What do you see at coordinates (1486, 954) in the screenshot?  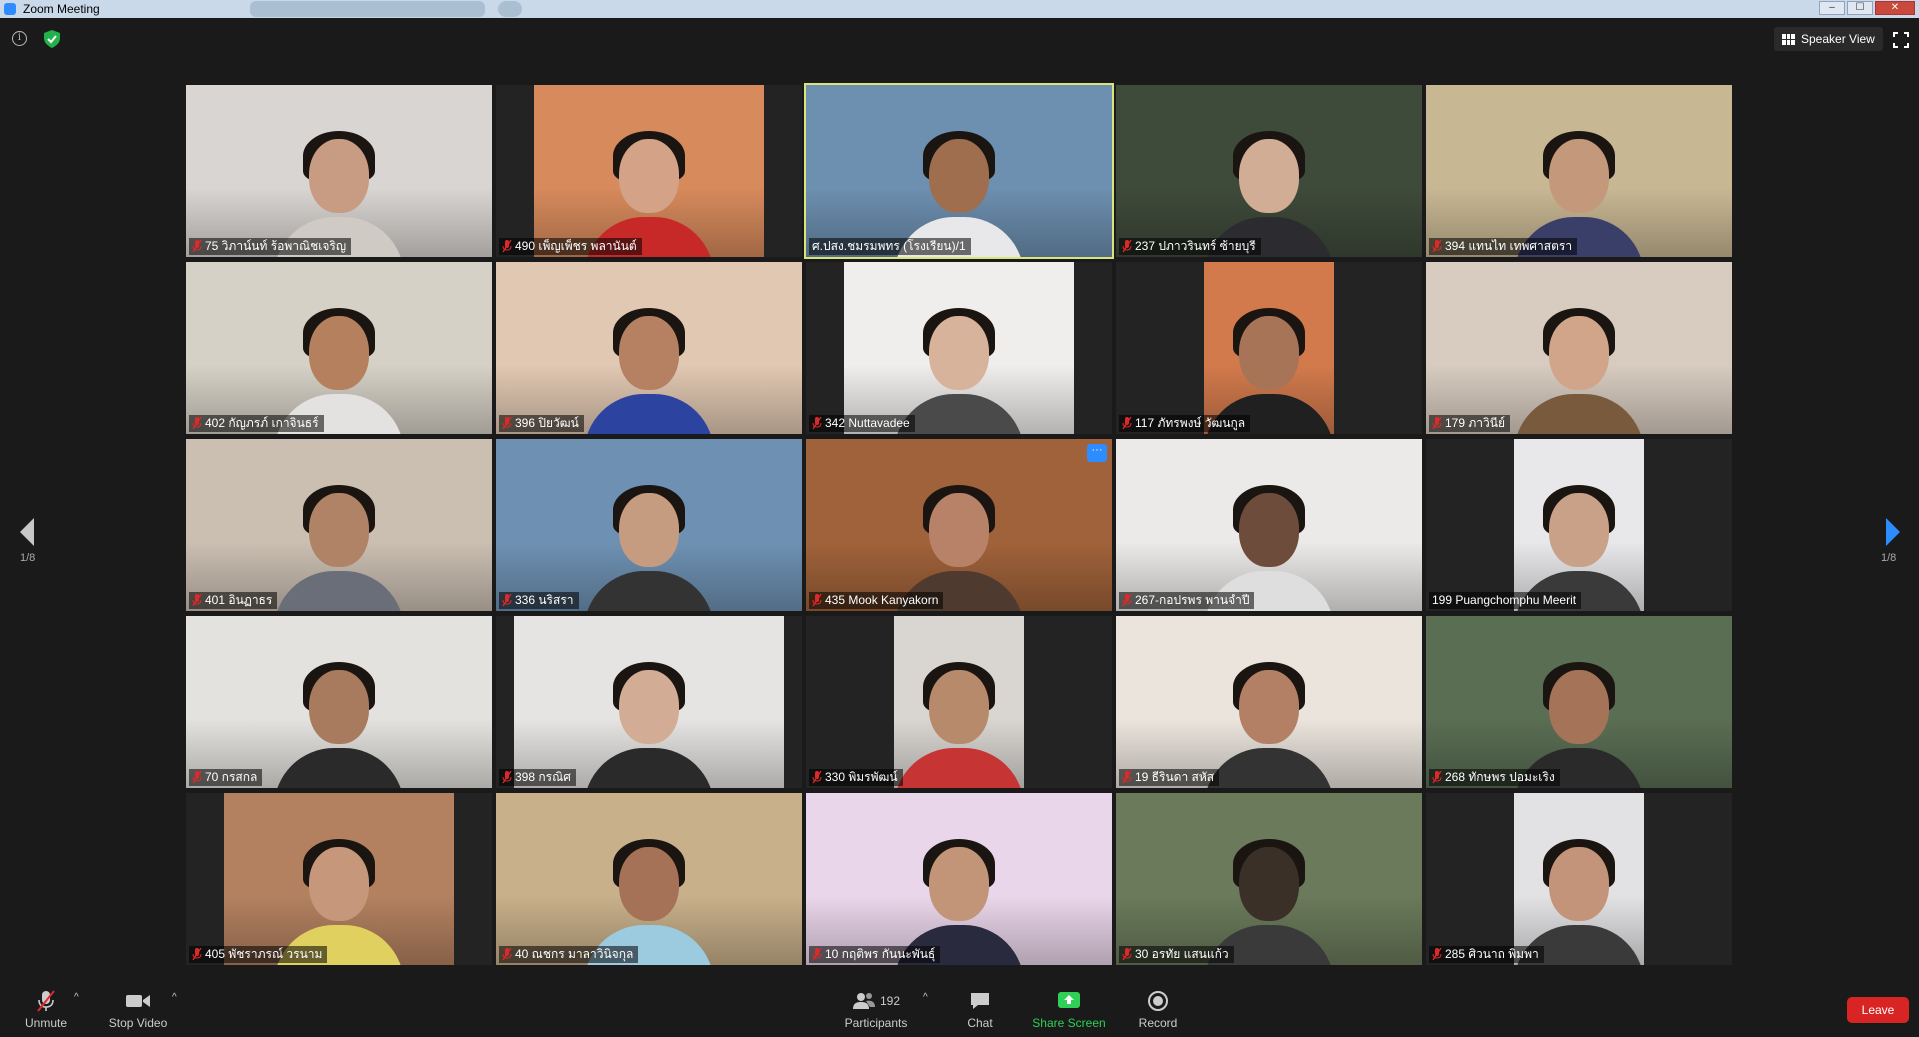 I see `participant-name-label: 285 ศิวนาถ พิมพา` at bounding box center [1486, 954].